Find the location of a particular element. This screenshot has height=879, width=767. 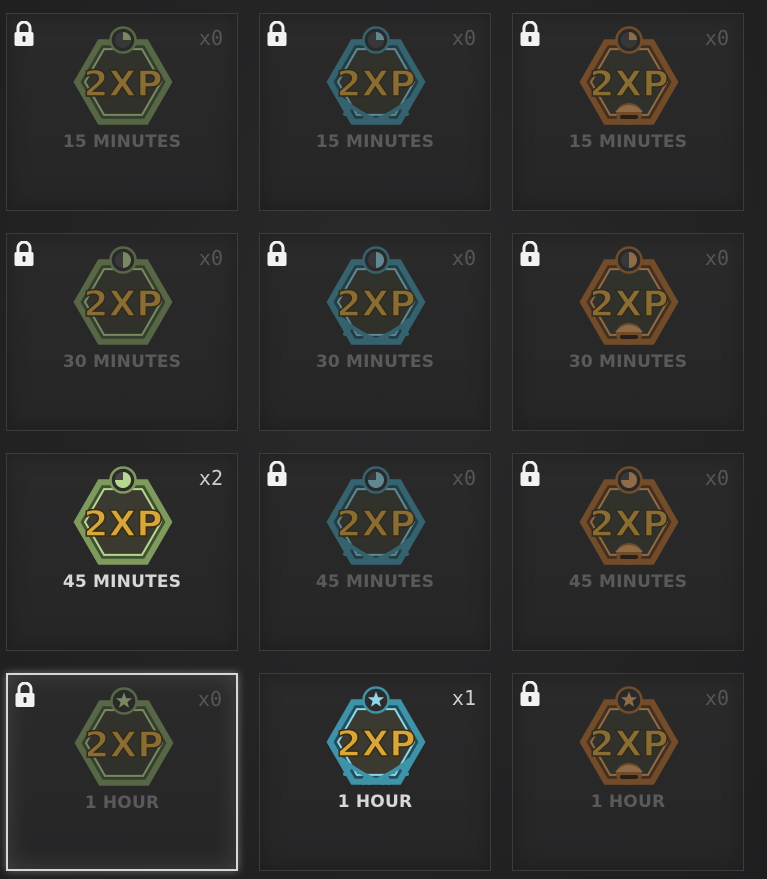

xp-token-tile: x1 2XP 1 HOUR is located at coordinates (375, 772).